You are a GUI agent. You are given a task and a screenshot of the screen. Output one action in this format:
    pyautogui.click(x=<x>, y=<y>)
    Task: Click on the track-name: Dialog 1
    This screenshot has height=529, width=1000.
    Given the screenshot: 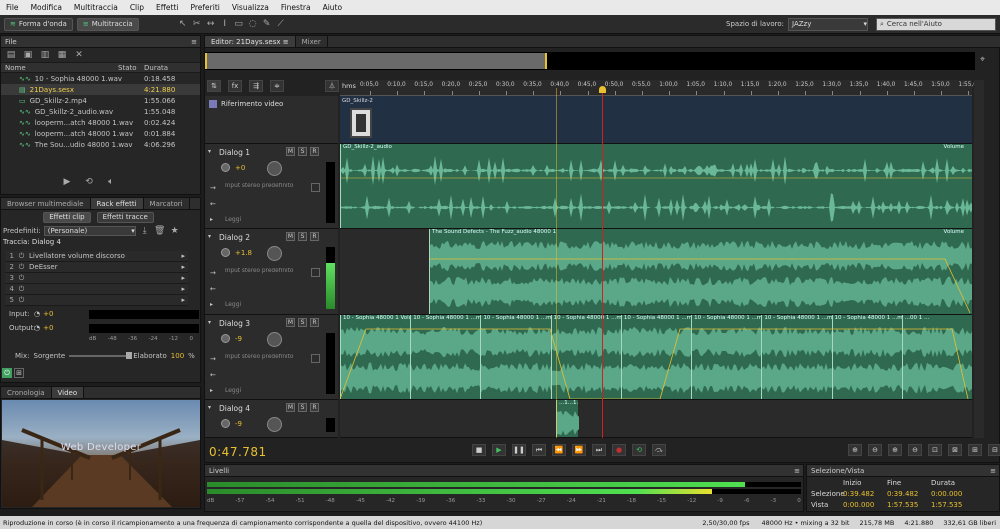 What is the action you would take?
    pyautogui.click(x=234, y=152)
    